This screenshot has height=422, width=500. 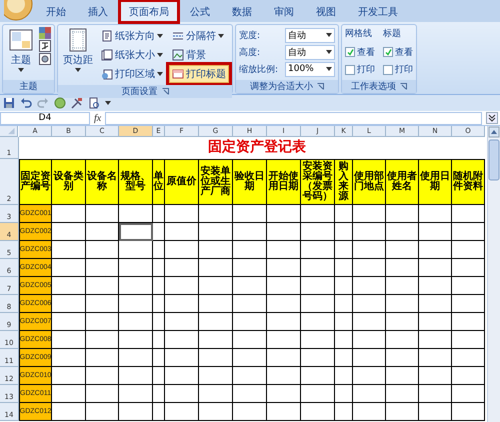 What do you see at coordinates (9, 103) in the screenshot?
I see `save-icon` at bounding box center [9, 103].